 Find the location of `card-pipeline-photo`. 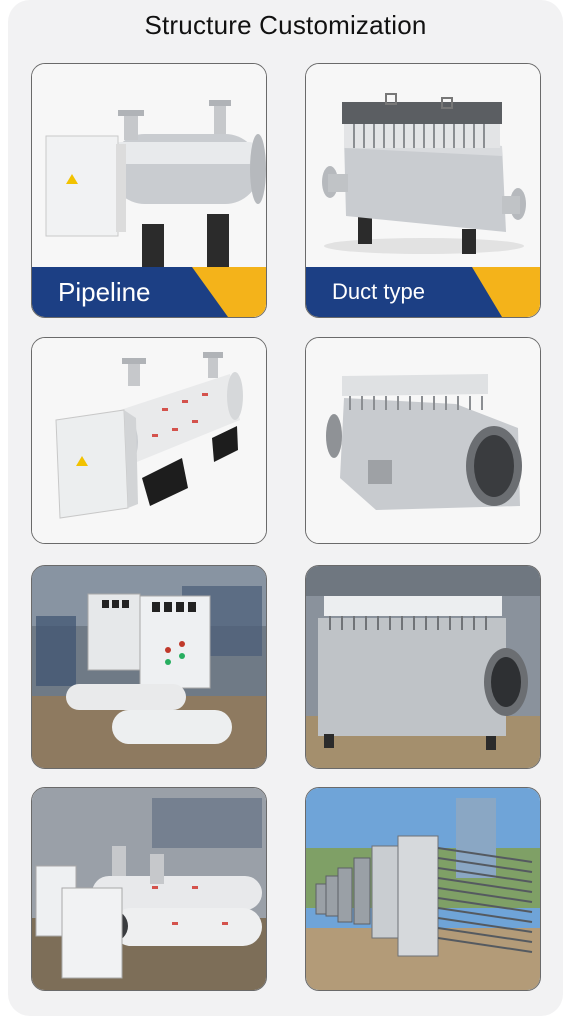

card-pipeline-photo is located at coordinates (149, 667).